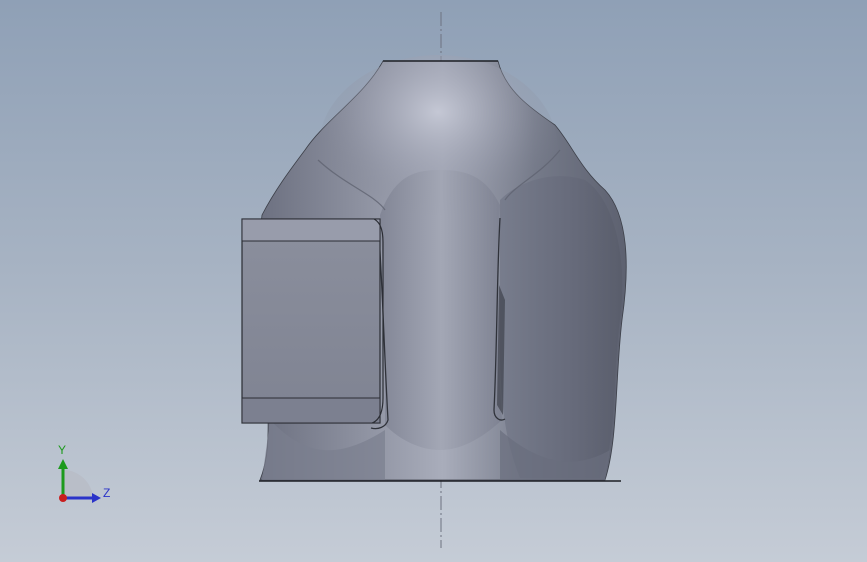 The height and width of the screenshot is (562, 867). Describe the element at coordinates (78, 483) in the screenshot. I see `triad-base-quadrant` at that location.